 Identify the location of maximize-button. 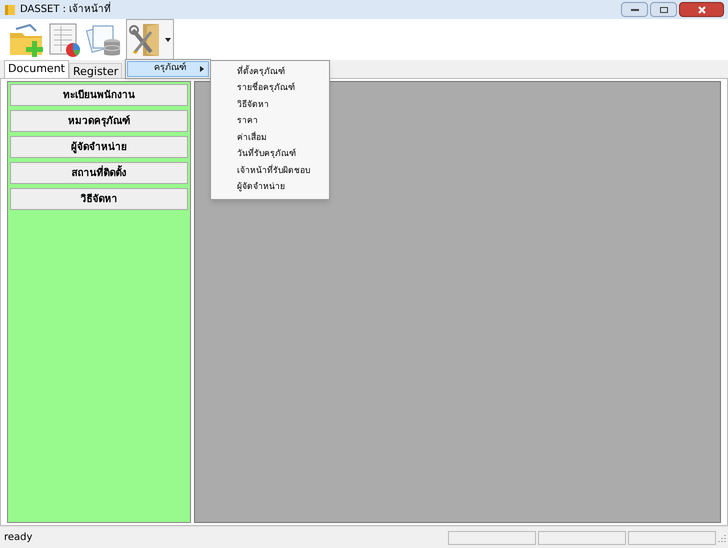
(663, 9).